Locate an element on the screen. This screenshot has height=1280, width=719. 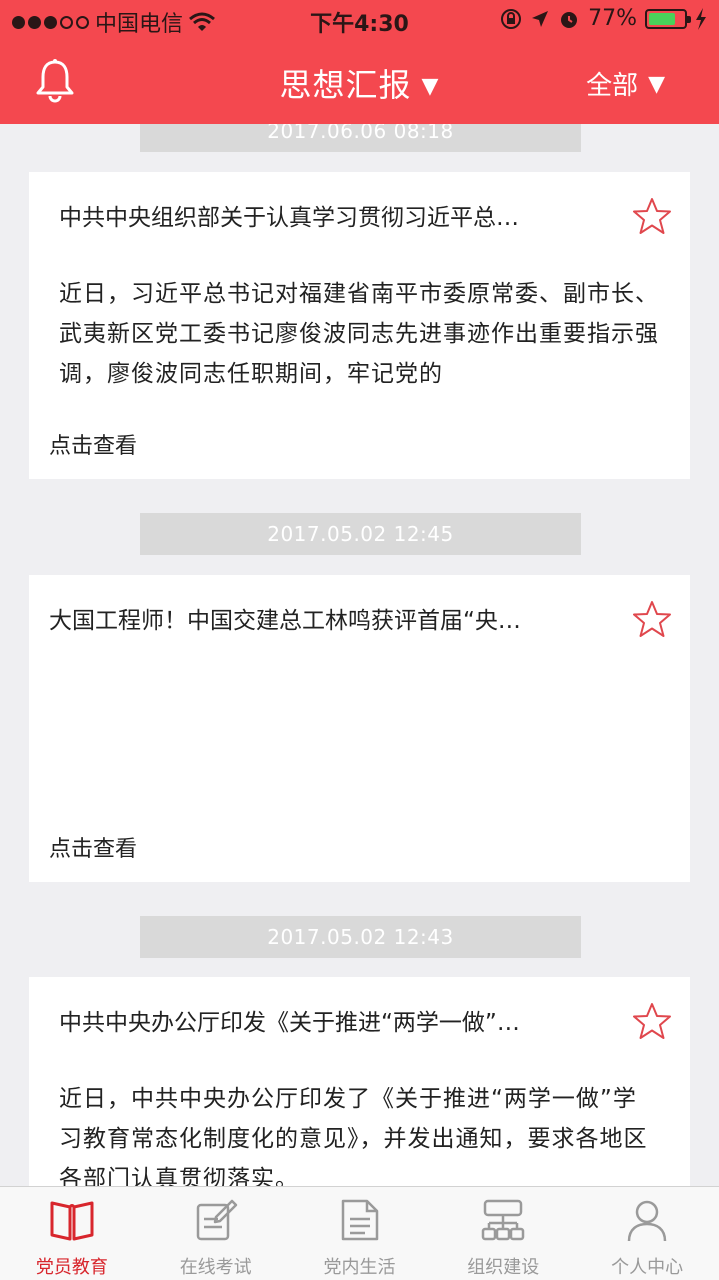
alarm-icon is located at coordinates (569, 19).